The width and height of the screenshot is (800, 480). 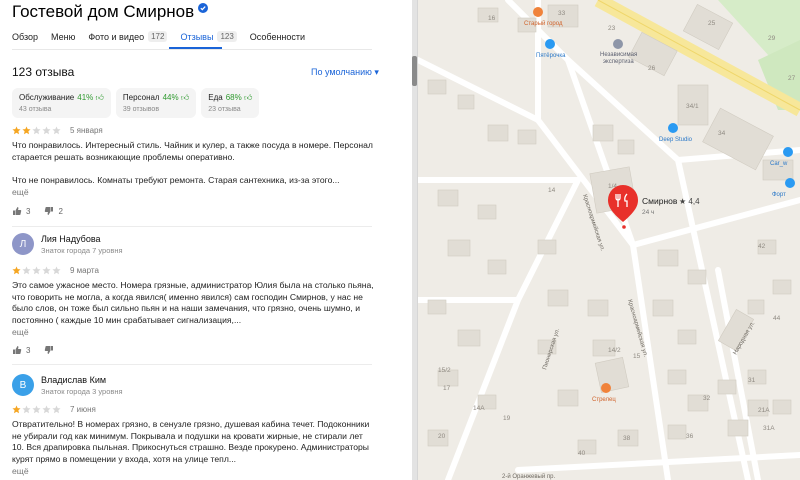 I want to click on house-number-label: 26, so click(x=652, y=68).